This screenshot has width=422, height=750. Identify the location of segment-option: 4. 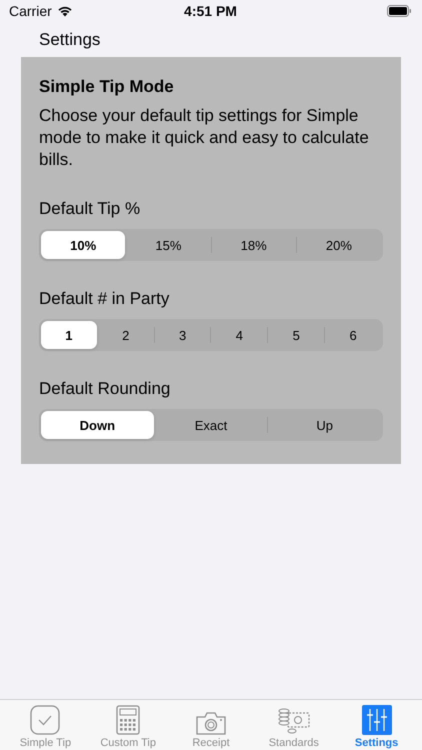
(239, 335).